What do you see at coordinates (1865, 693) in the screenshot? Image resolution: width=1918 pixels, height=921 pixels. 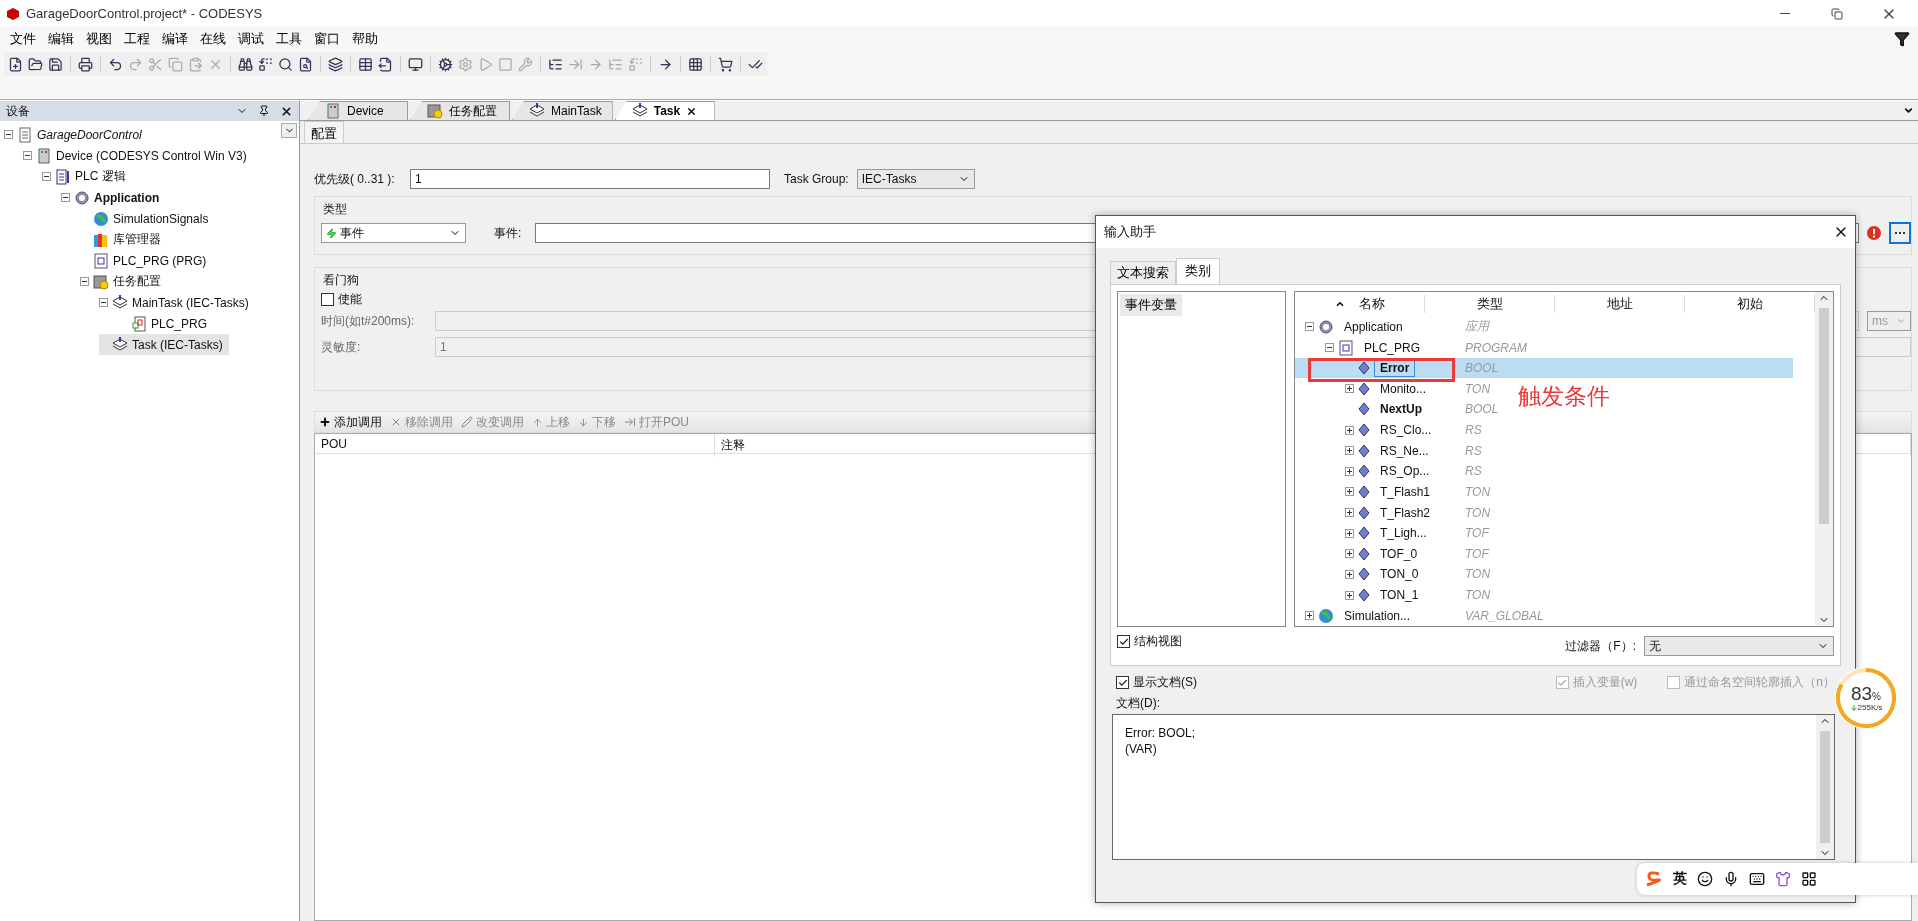 I see `percent-text: 83%` at bounding box center [1865, 693].